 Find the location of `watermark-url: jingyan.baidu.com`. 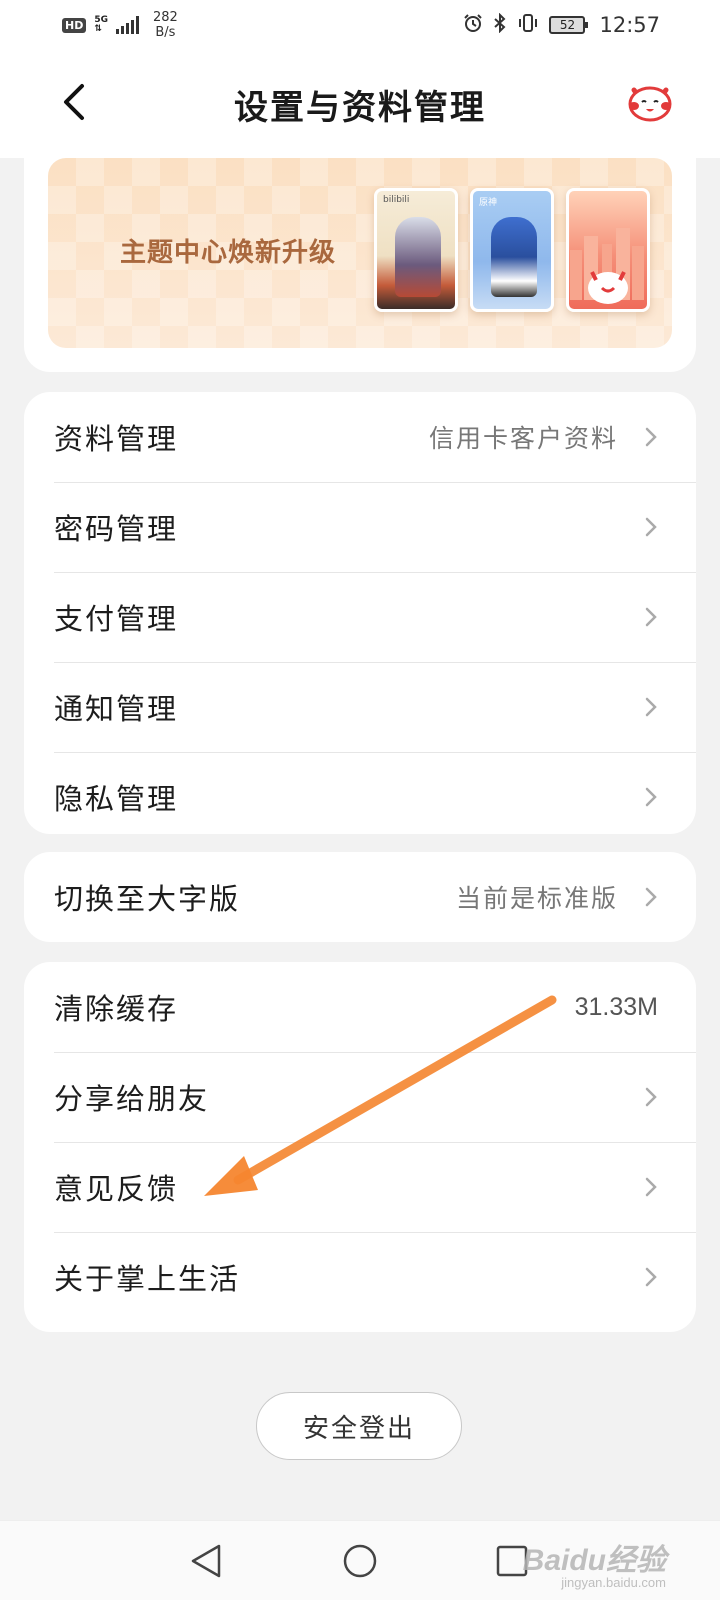

watermark-url: jingyan.baidu.com is located at coordinates (613, 1582).